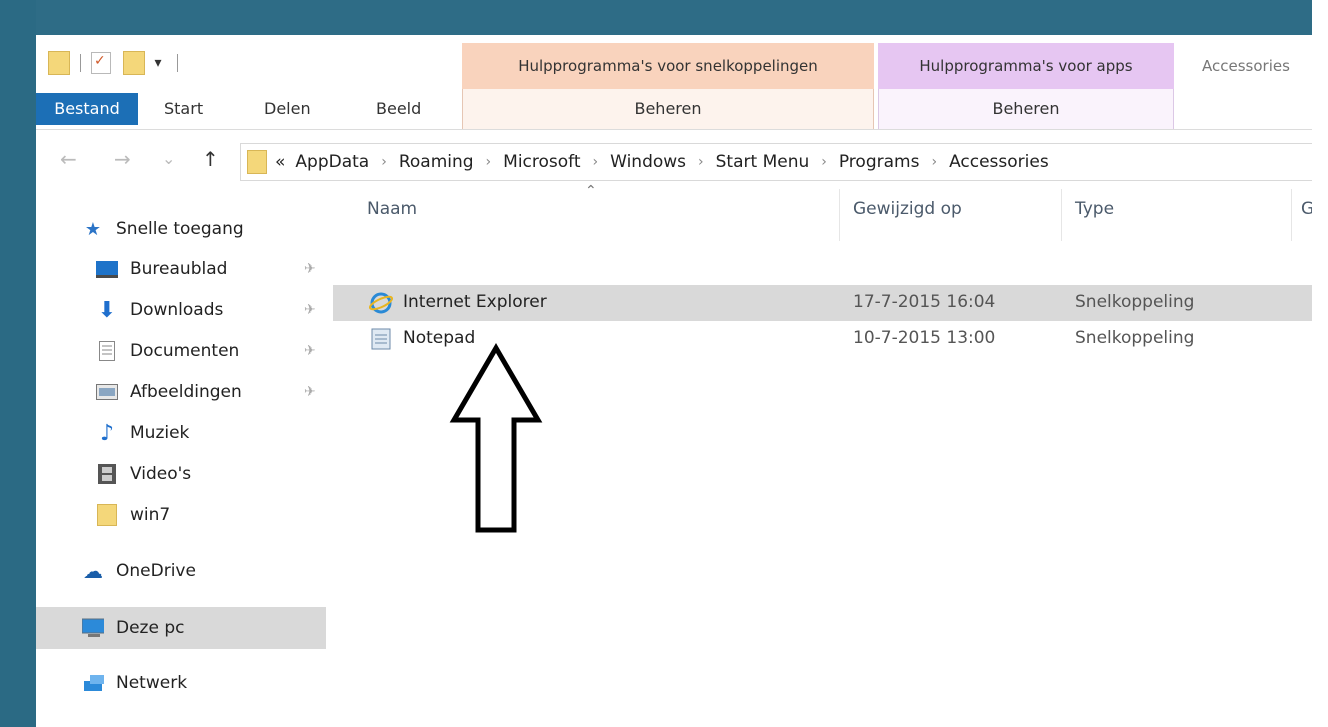 The image size is (1328, 727). What do you see at coordinates (999, 162) in the screenshot?
I see `breadcrumb-accessories: Accessories` at bounding box center [999, 162].